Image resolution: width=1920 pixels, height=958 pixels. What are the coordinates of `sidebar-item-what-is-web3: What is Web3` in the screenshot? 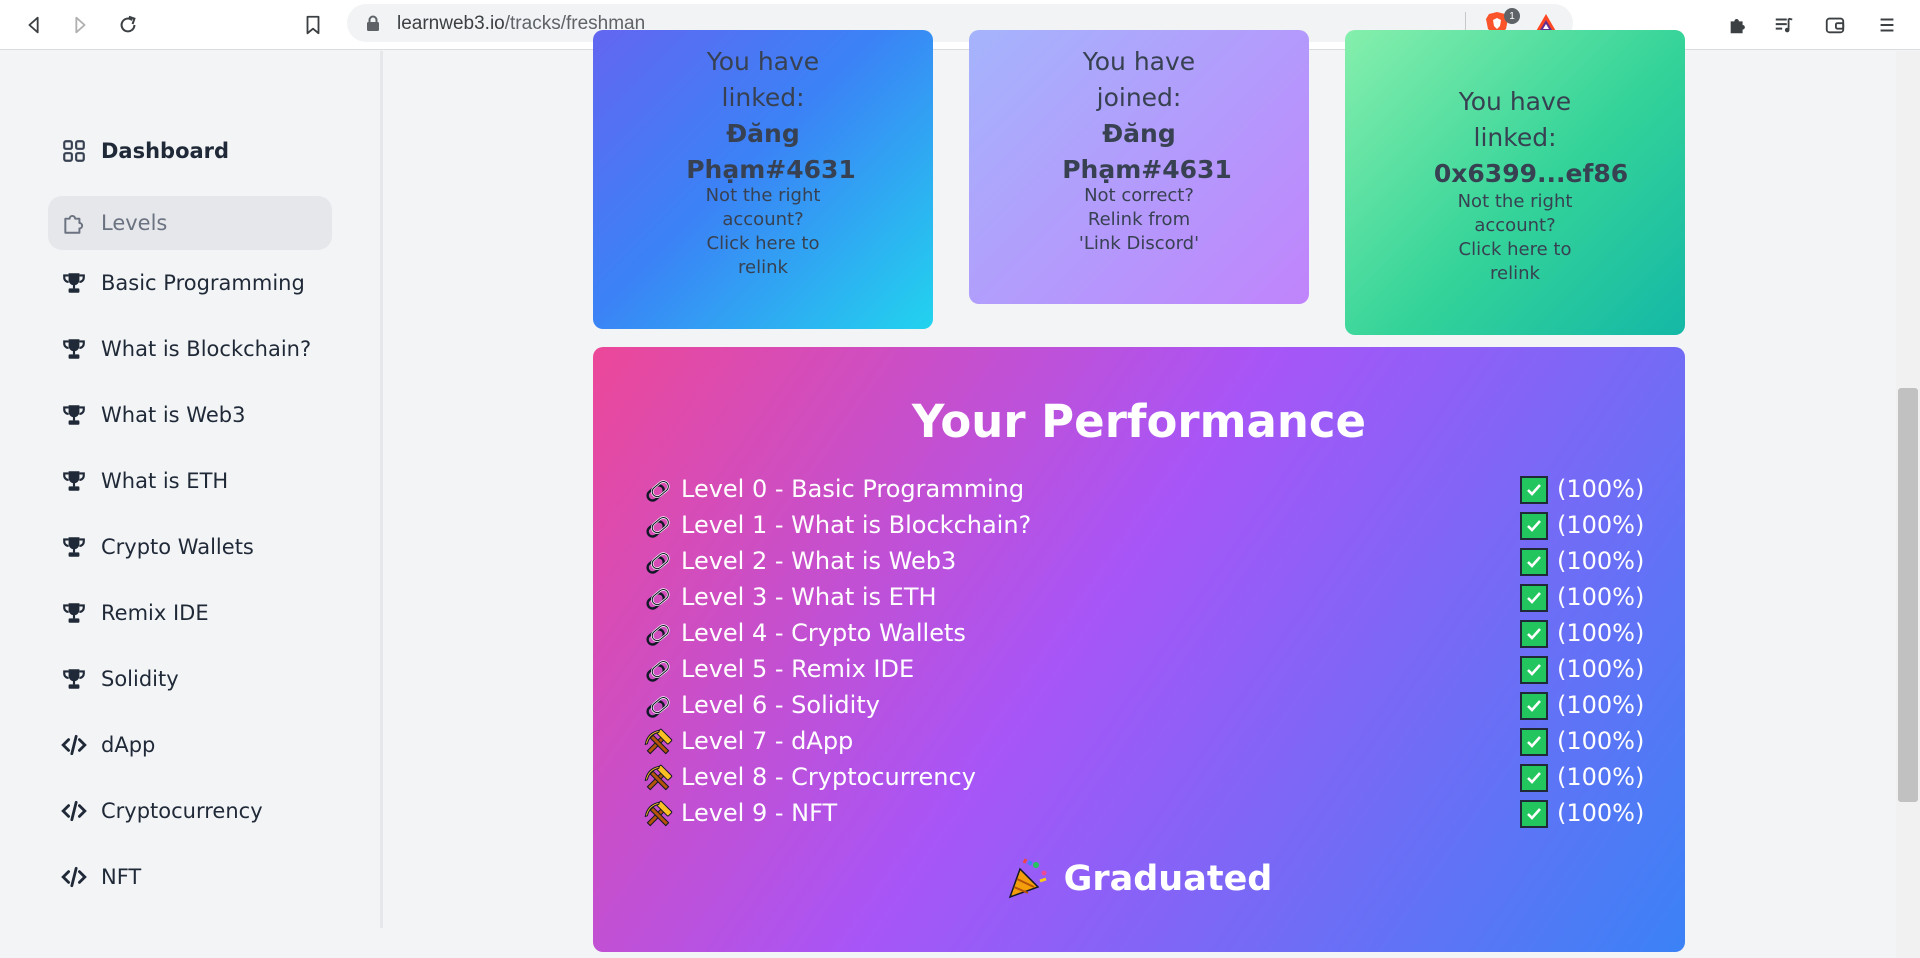 It's located at (190, 415).